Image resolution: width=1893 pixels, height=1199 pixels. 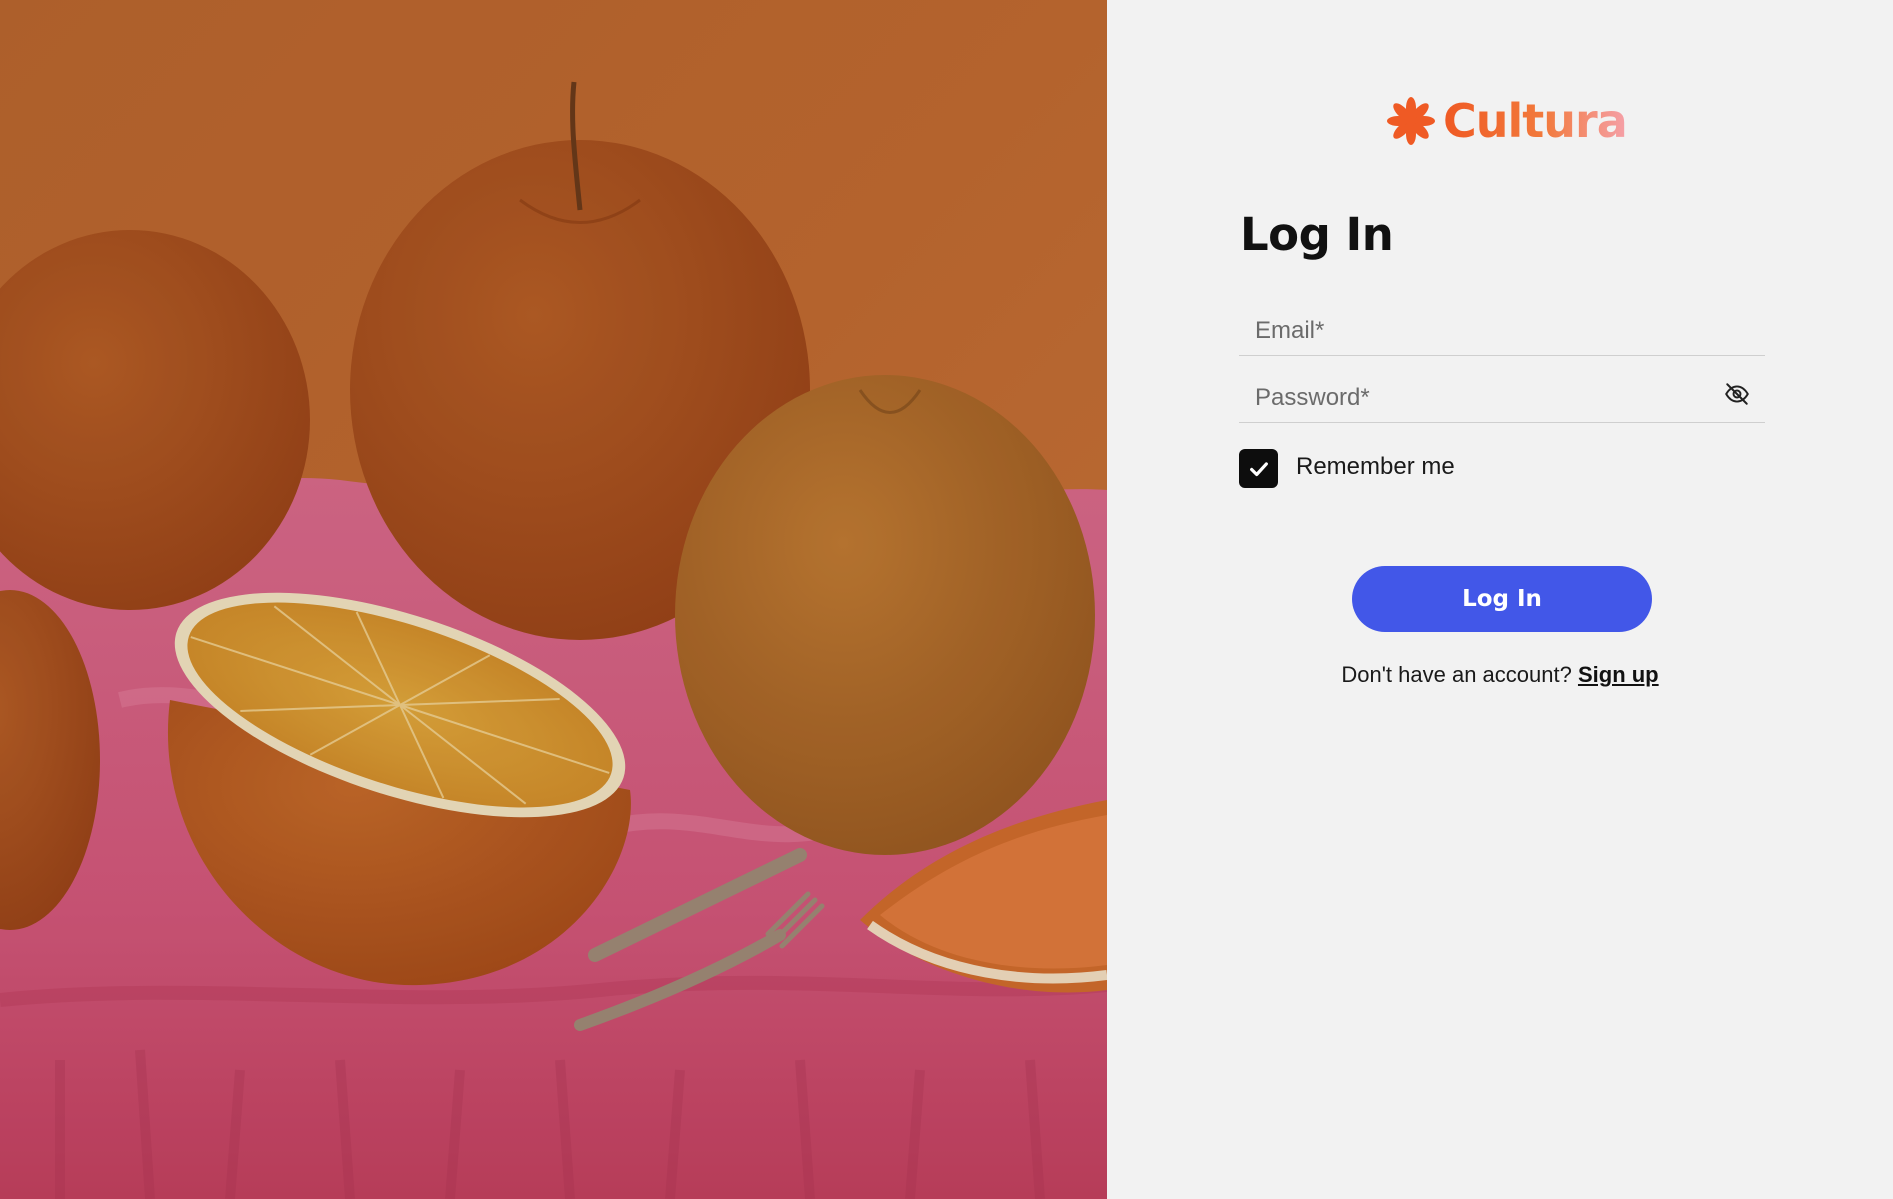 I want to click on remember-me-label: Remember me, so click(x=1375, y=466).